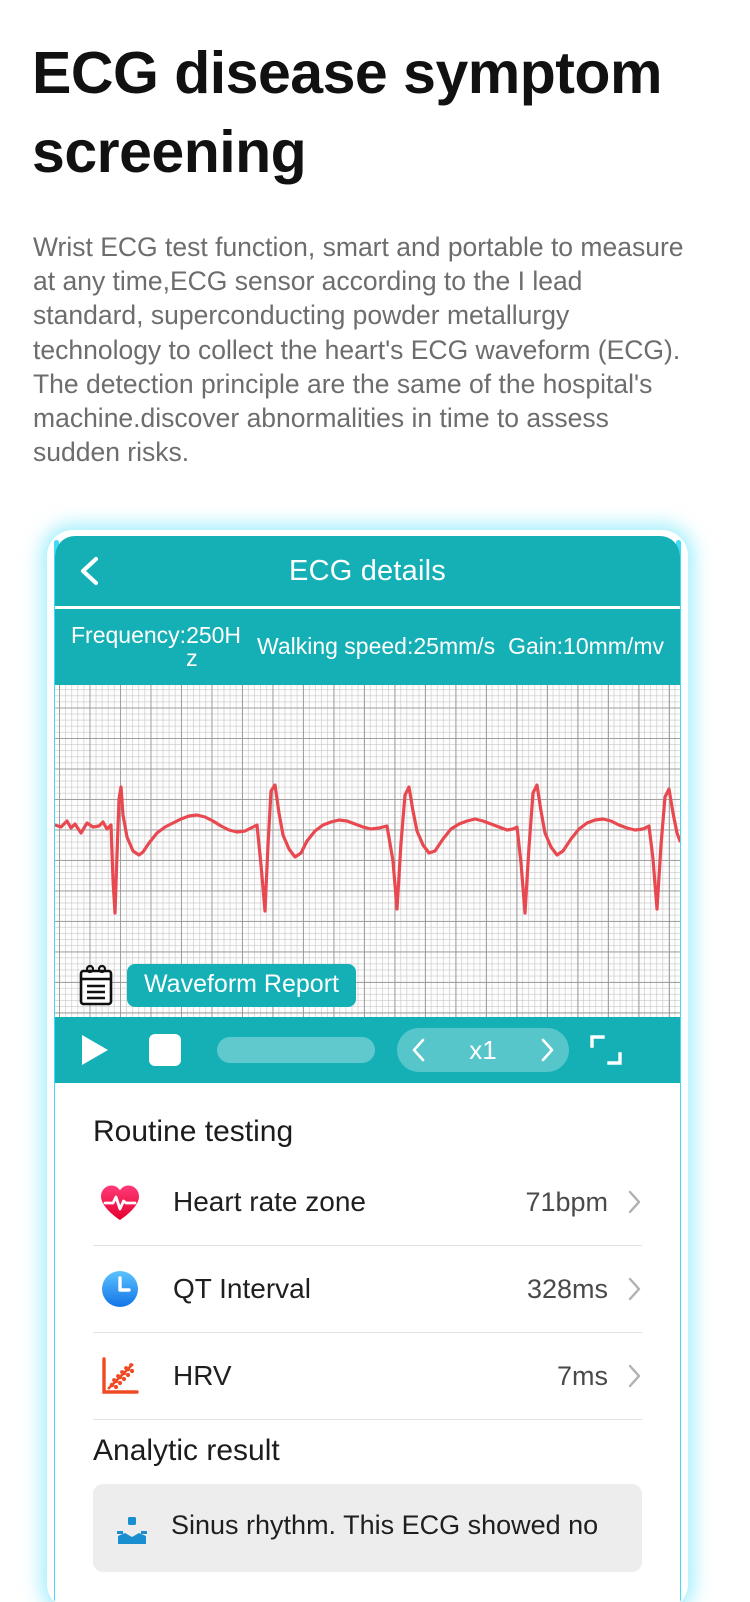 The height and width of the screenshot is (1602, 750). I want to click on routine-testing-title: Routine testing, so click(193, 1131).